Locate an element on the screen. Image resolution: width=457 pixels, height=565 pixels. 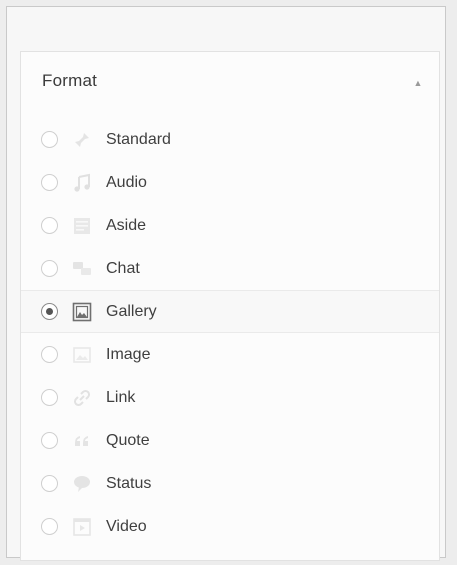
format-option-chat: Chat is located at coordinates (230, 268).